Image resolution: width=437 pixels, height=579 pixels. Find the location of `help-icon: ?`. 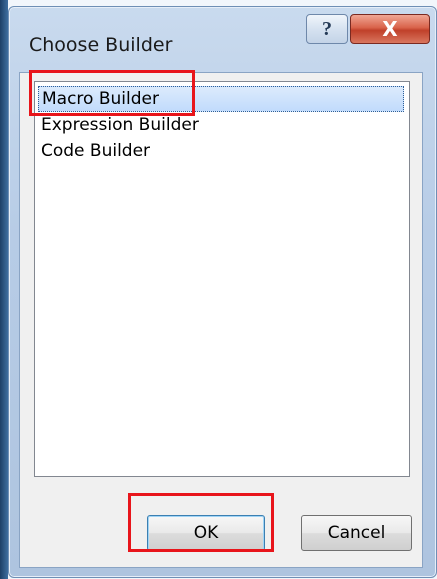

help-icon: ? is located at coordinates (327, 28).